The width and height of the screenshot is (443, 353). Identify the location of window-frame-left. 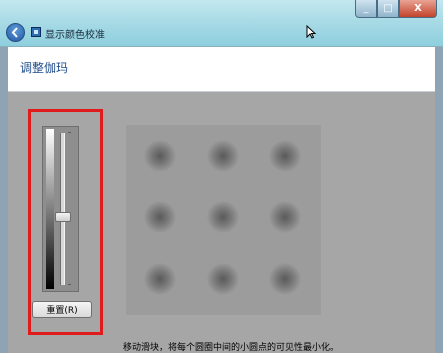
(4, 200).